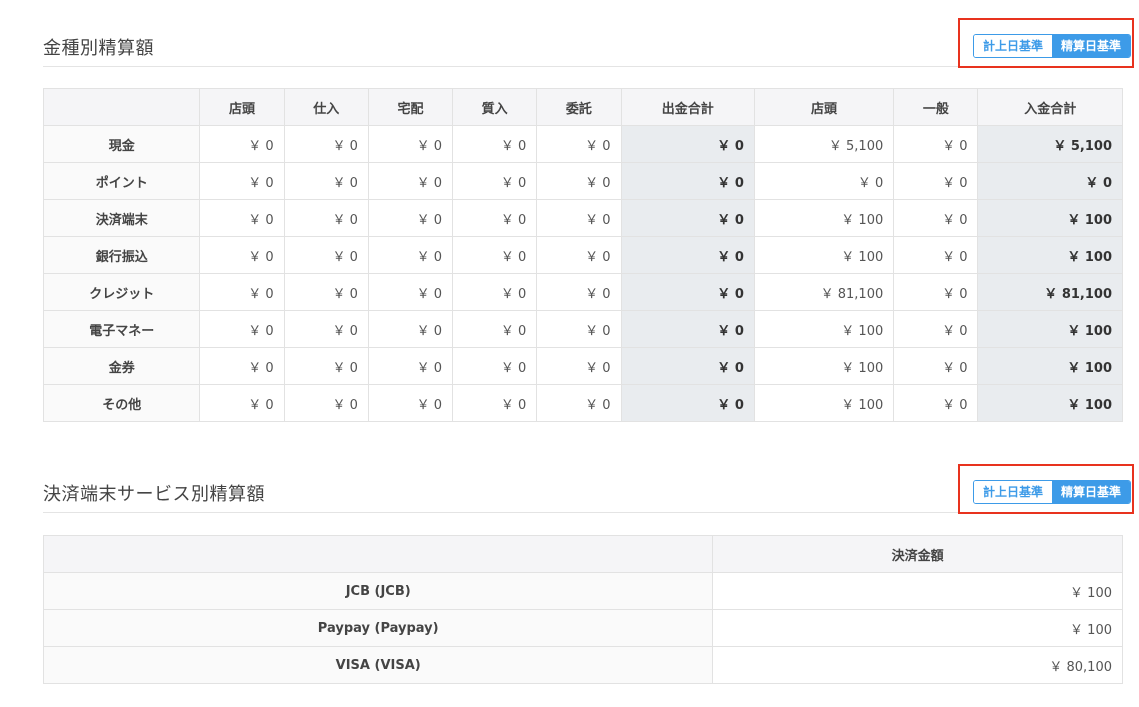  I want to click on column-header: 一般, so click(936, 107).